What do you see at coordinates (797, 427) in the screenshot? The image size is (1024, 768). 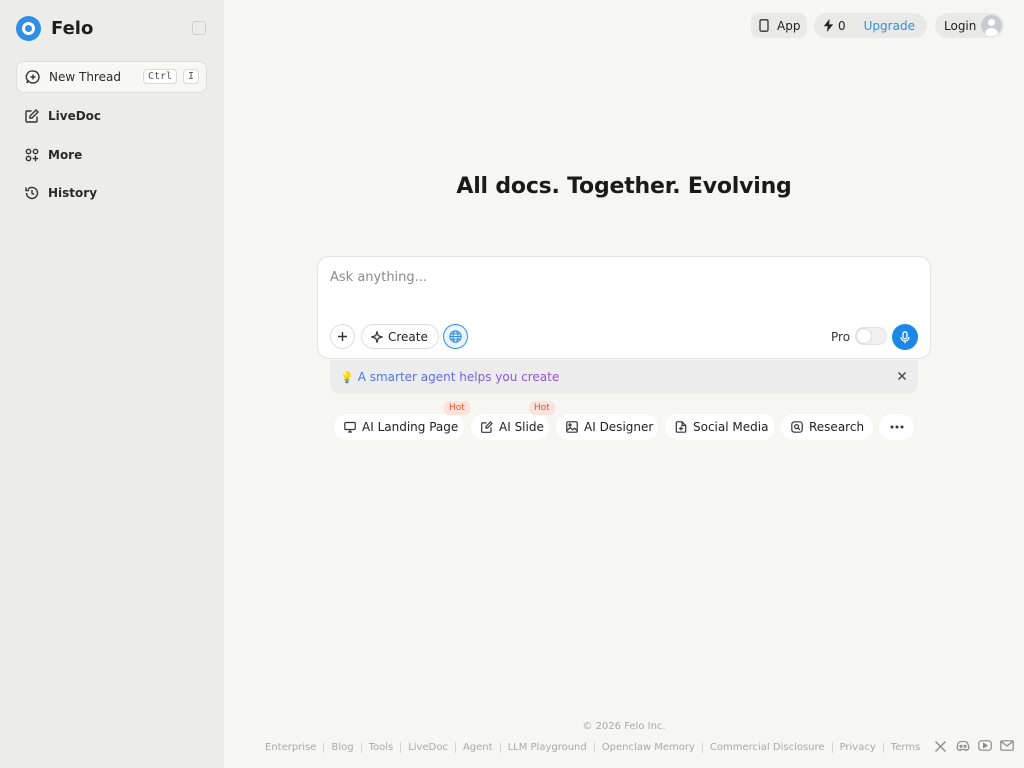 I see `research-icon` at bounding box center [797, 427].